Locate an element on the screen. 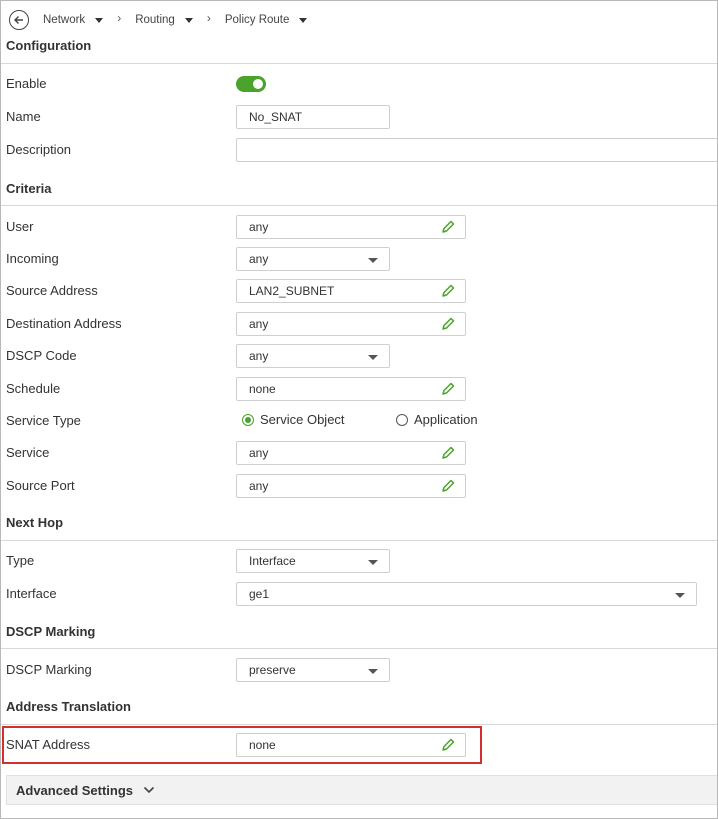 The width and height of the screenshot is (718, 819). radio-unchecked-icon is located at coordinates (402, 419).